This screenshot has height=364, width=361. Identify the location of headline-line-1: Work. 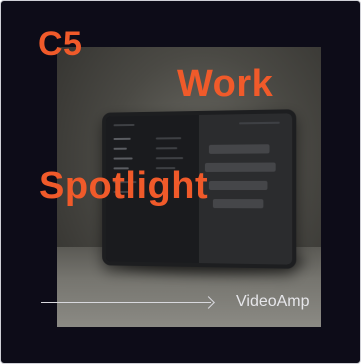
(225, 84).